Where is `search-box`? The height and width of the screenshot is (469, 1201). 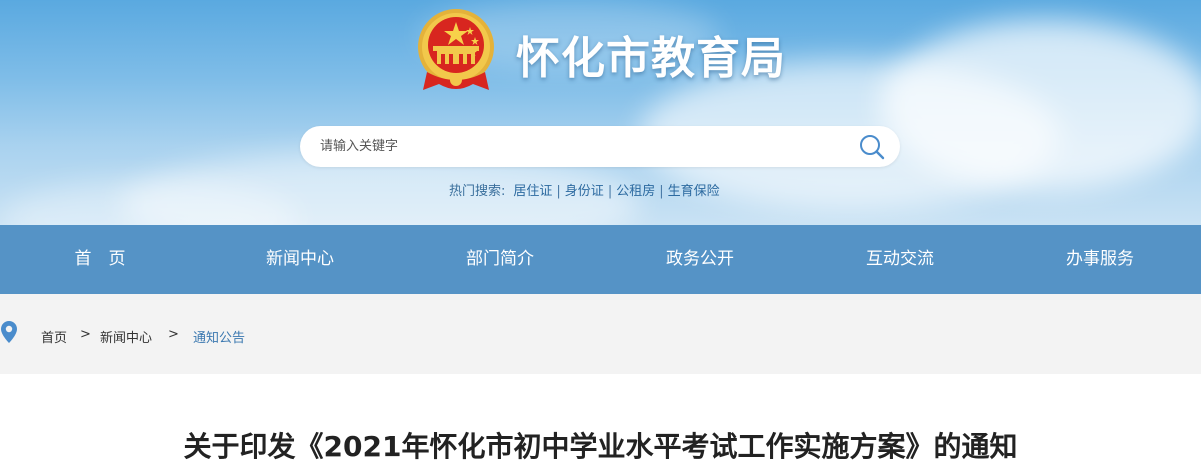 search-box is located at coordinates (600, 146).